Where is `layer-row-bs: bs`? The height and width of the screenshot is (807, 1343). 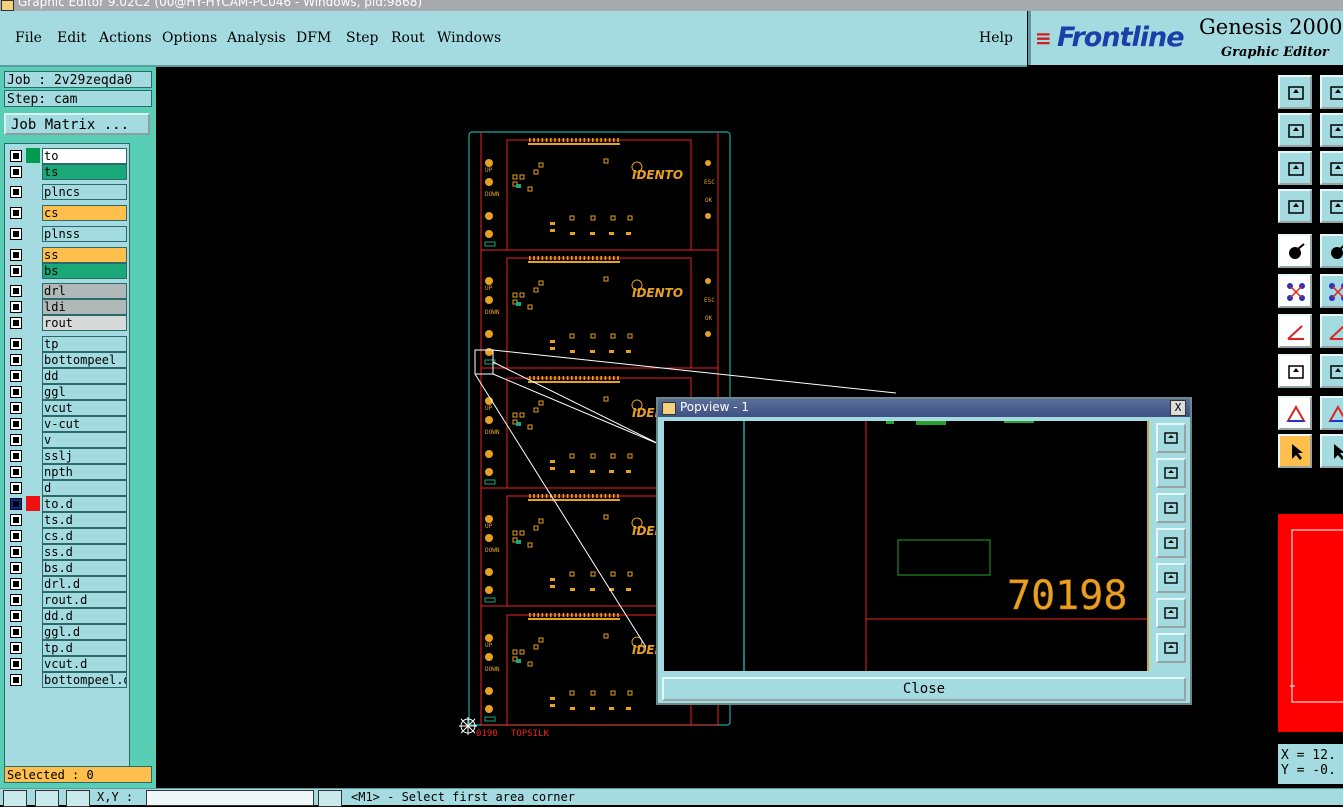 layer-row-bs: bs is located at coordinates (69, 271).